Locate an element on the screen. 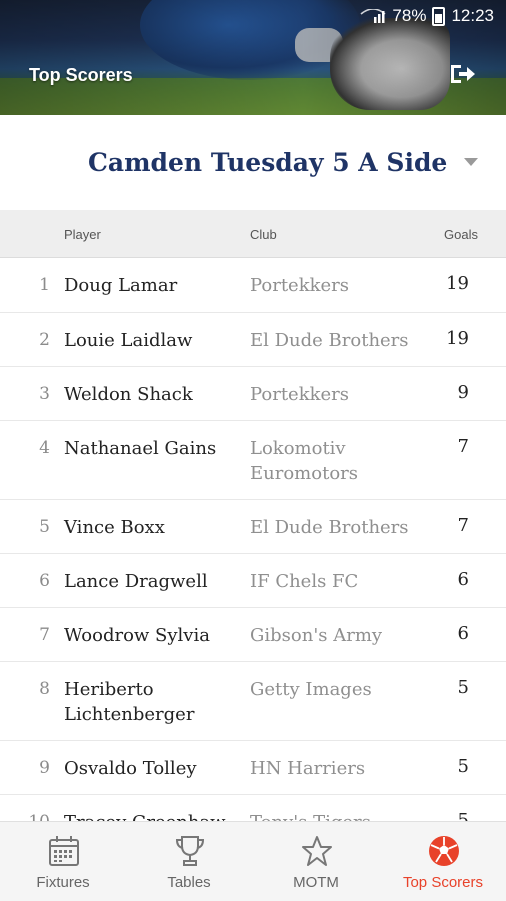 The width and height of the screenshot is (506, 901). table-row: 4 Nathanael Gains Lokomotiv Euromotors 7 is located at coordinates (253, 460).